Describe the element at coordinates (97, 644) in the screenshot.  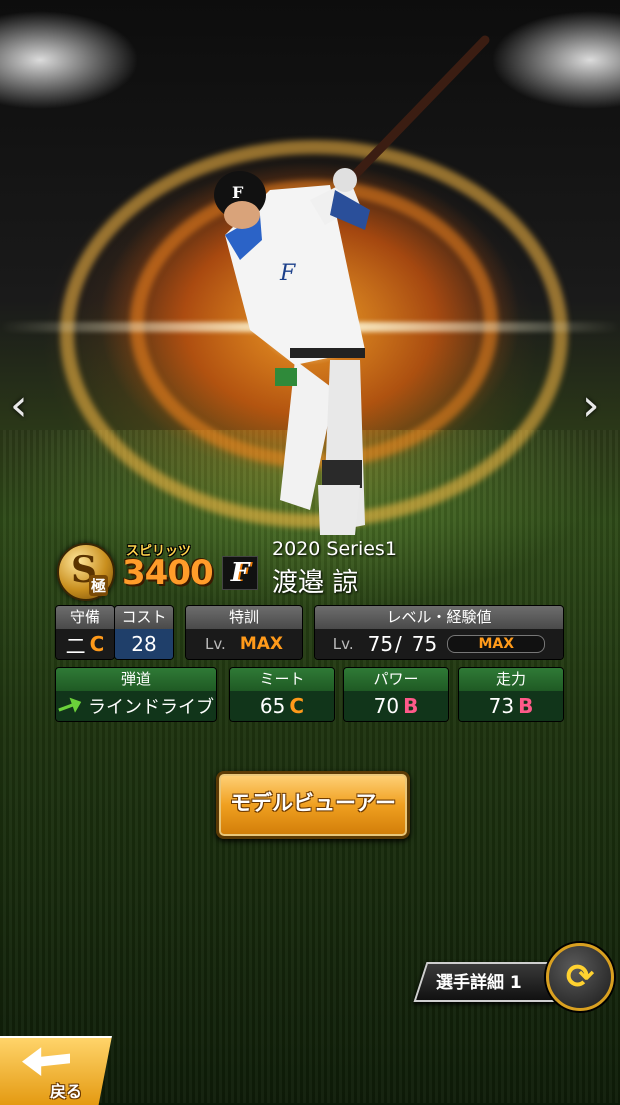
I see `position-grade: C` at that location.